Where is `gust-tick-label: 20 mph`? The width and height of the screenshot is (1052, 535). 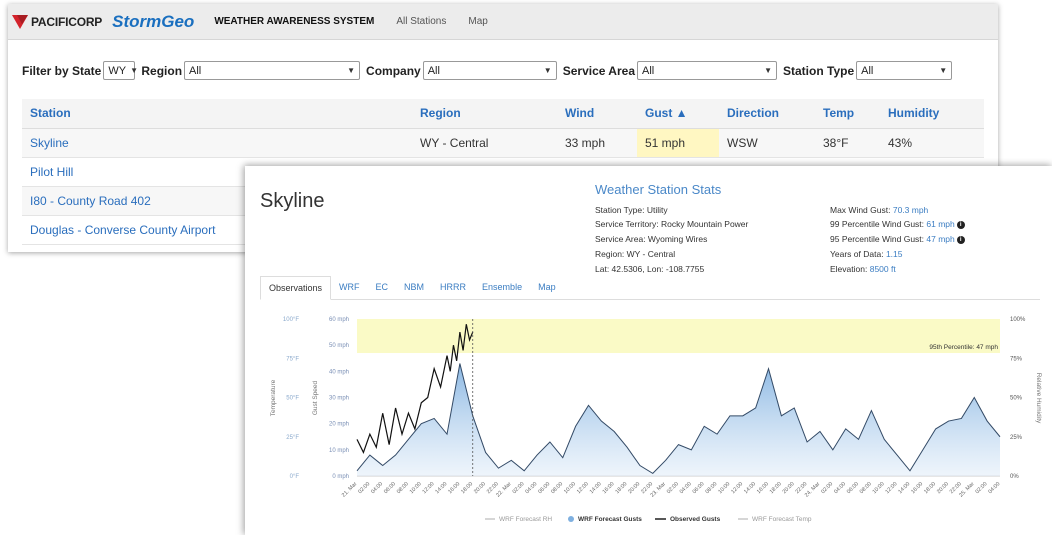
gust-tick-label: 20 mph is located at coordinates (339, 425).